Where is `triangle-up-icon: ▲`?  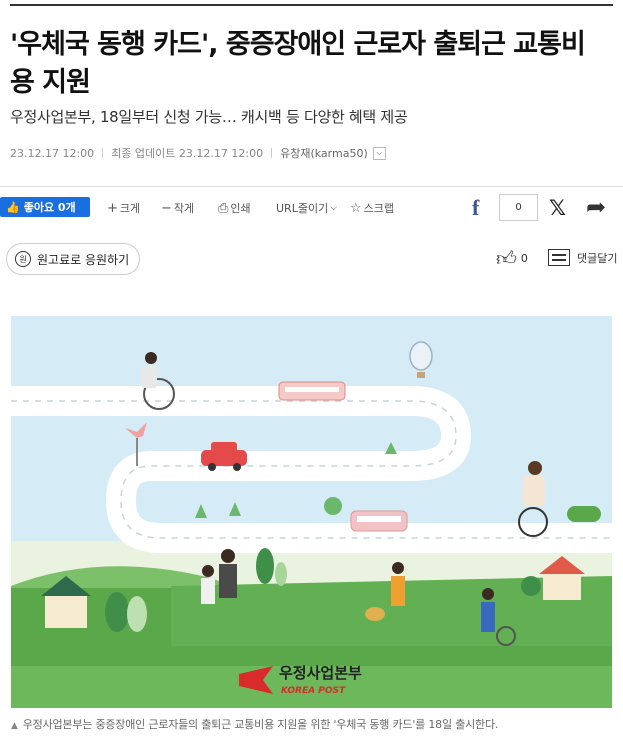
triangle-up-icon: ▲ is located at coordinates (14, 726).